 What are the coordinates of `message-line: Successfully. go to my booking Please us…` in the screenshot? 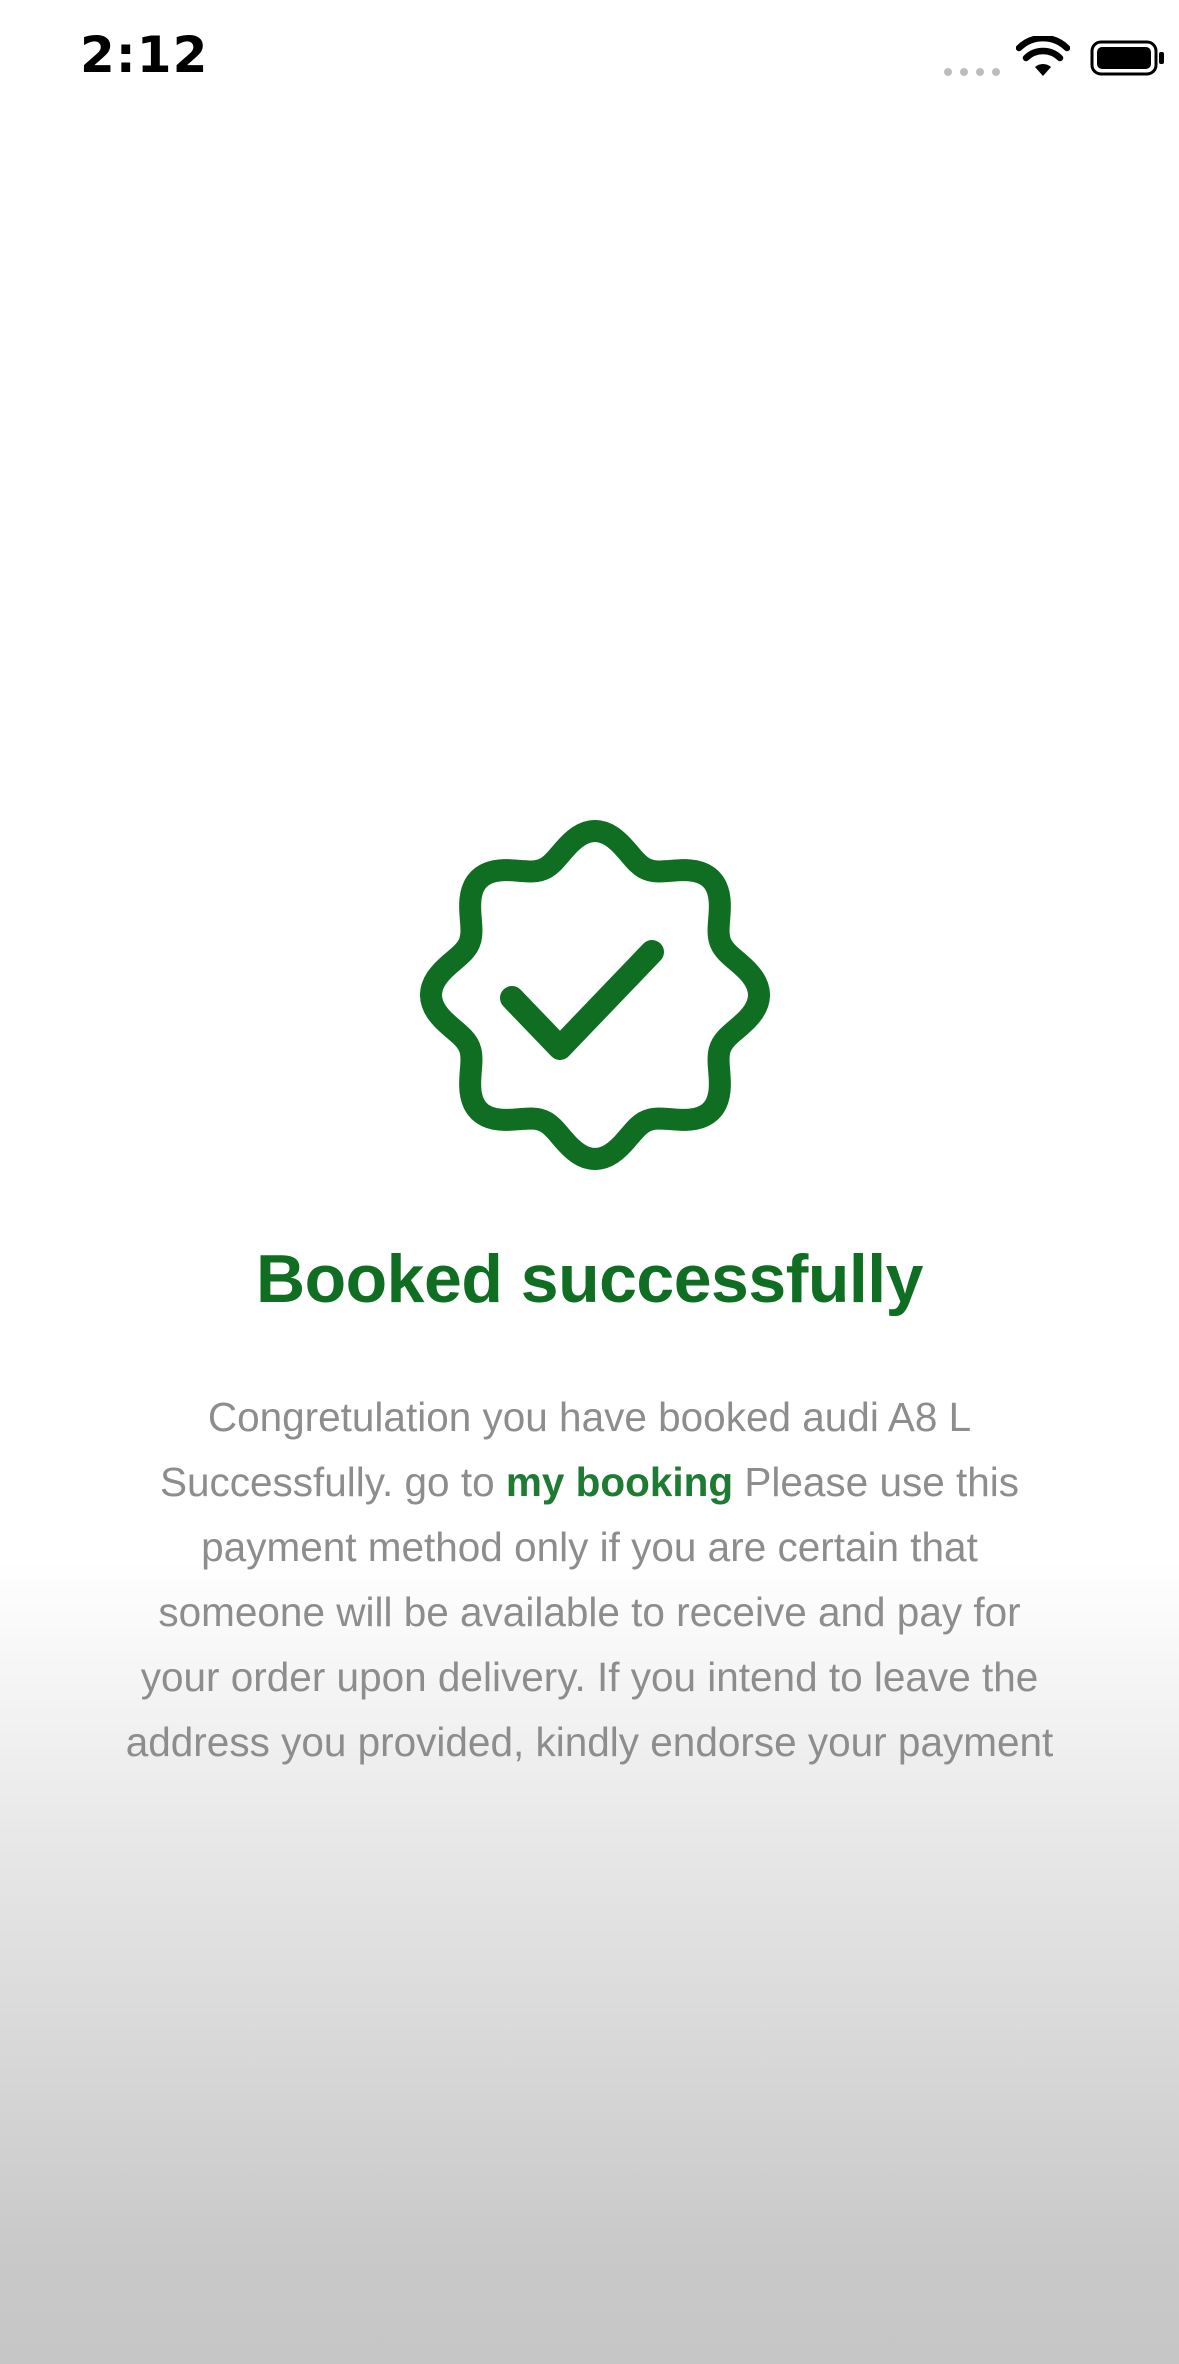 It's located at (589, 1482).